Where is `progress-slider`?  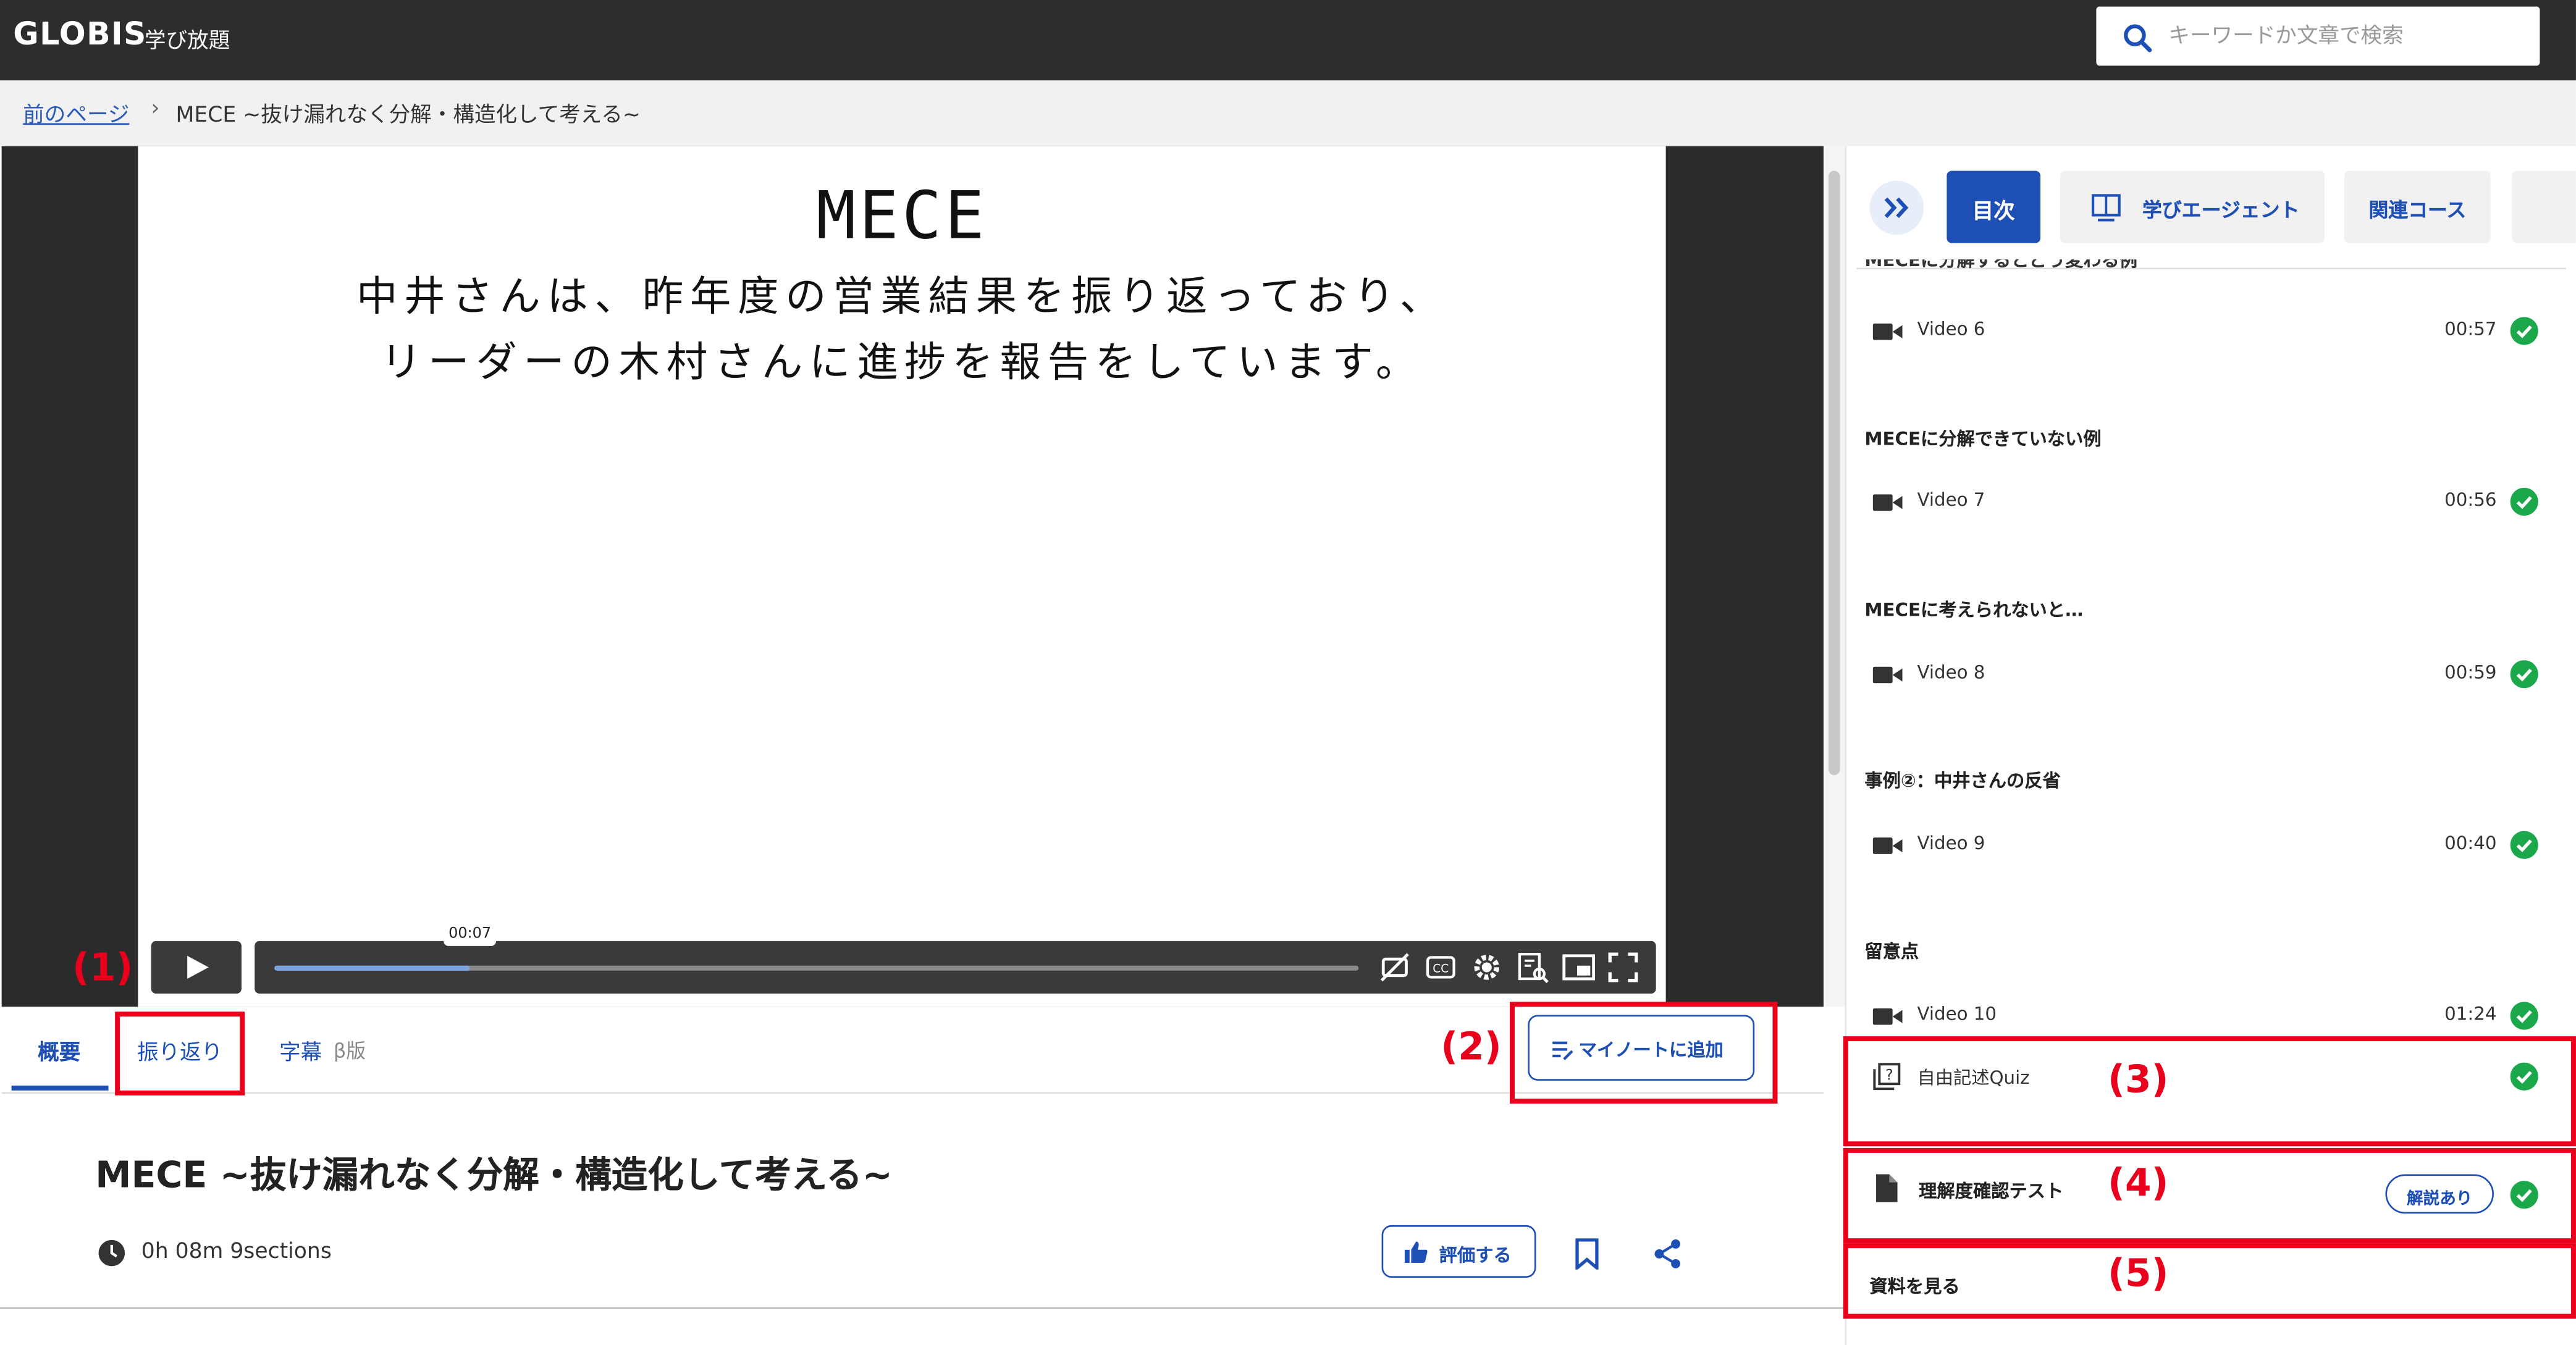 progress-slider is located at coordinates (816, 968).